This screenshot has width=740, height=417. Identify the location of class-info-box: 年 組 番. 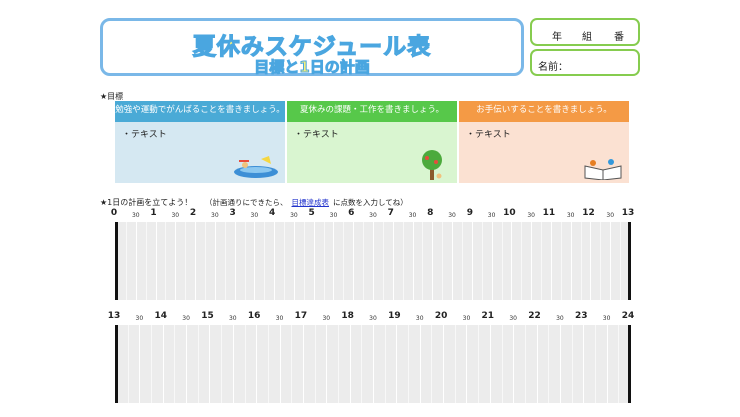
(585, 32).